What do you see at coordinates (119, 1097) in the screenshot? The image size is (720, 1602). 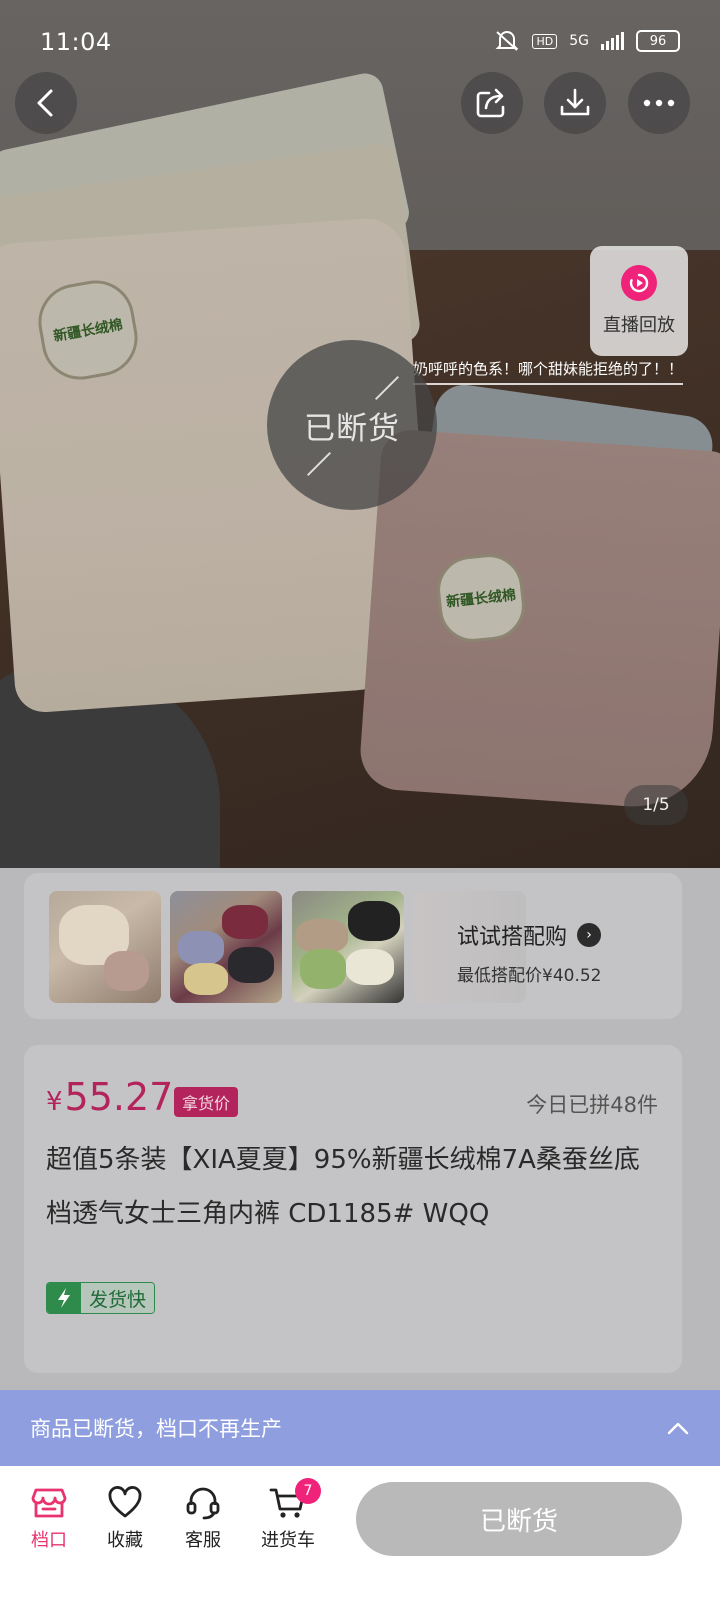 I see `price-value: 55.27` at bounding box center [119, 1097].